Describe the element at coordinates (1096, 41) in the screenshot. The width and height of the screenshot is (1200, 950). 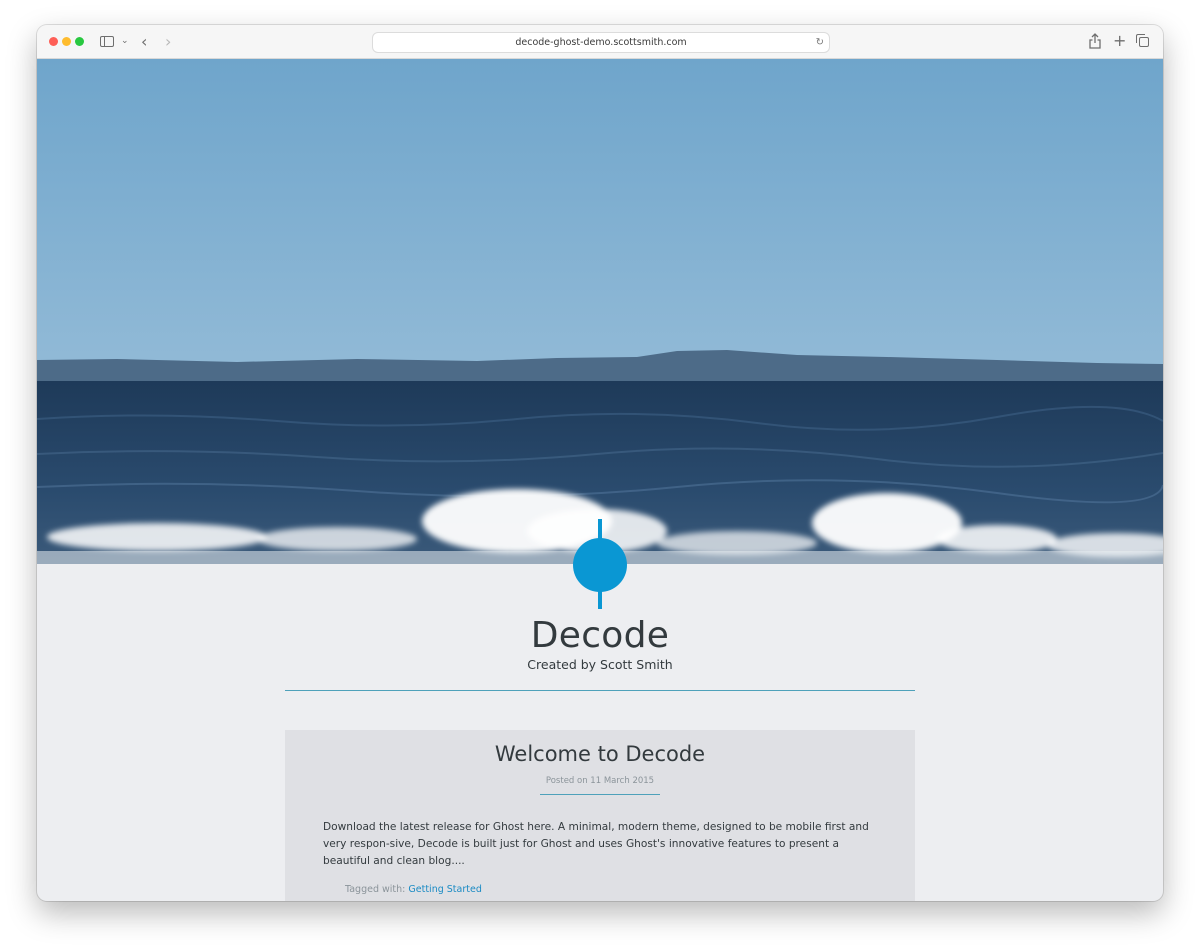
I see `share-icon` at that location.